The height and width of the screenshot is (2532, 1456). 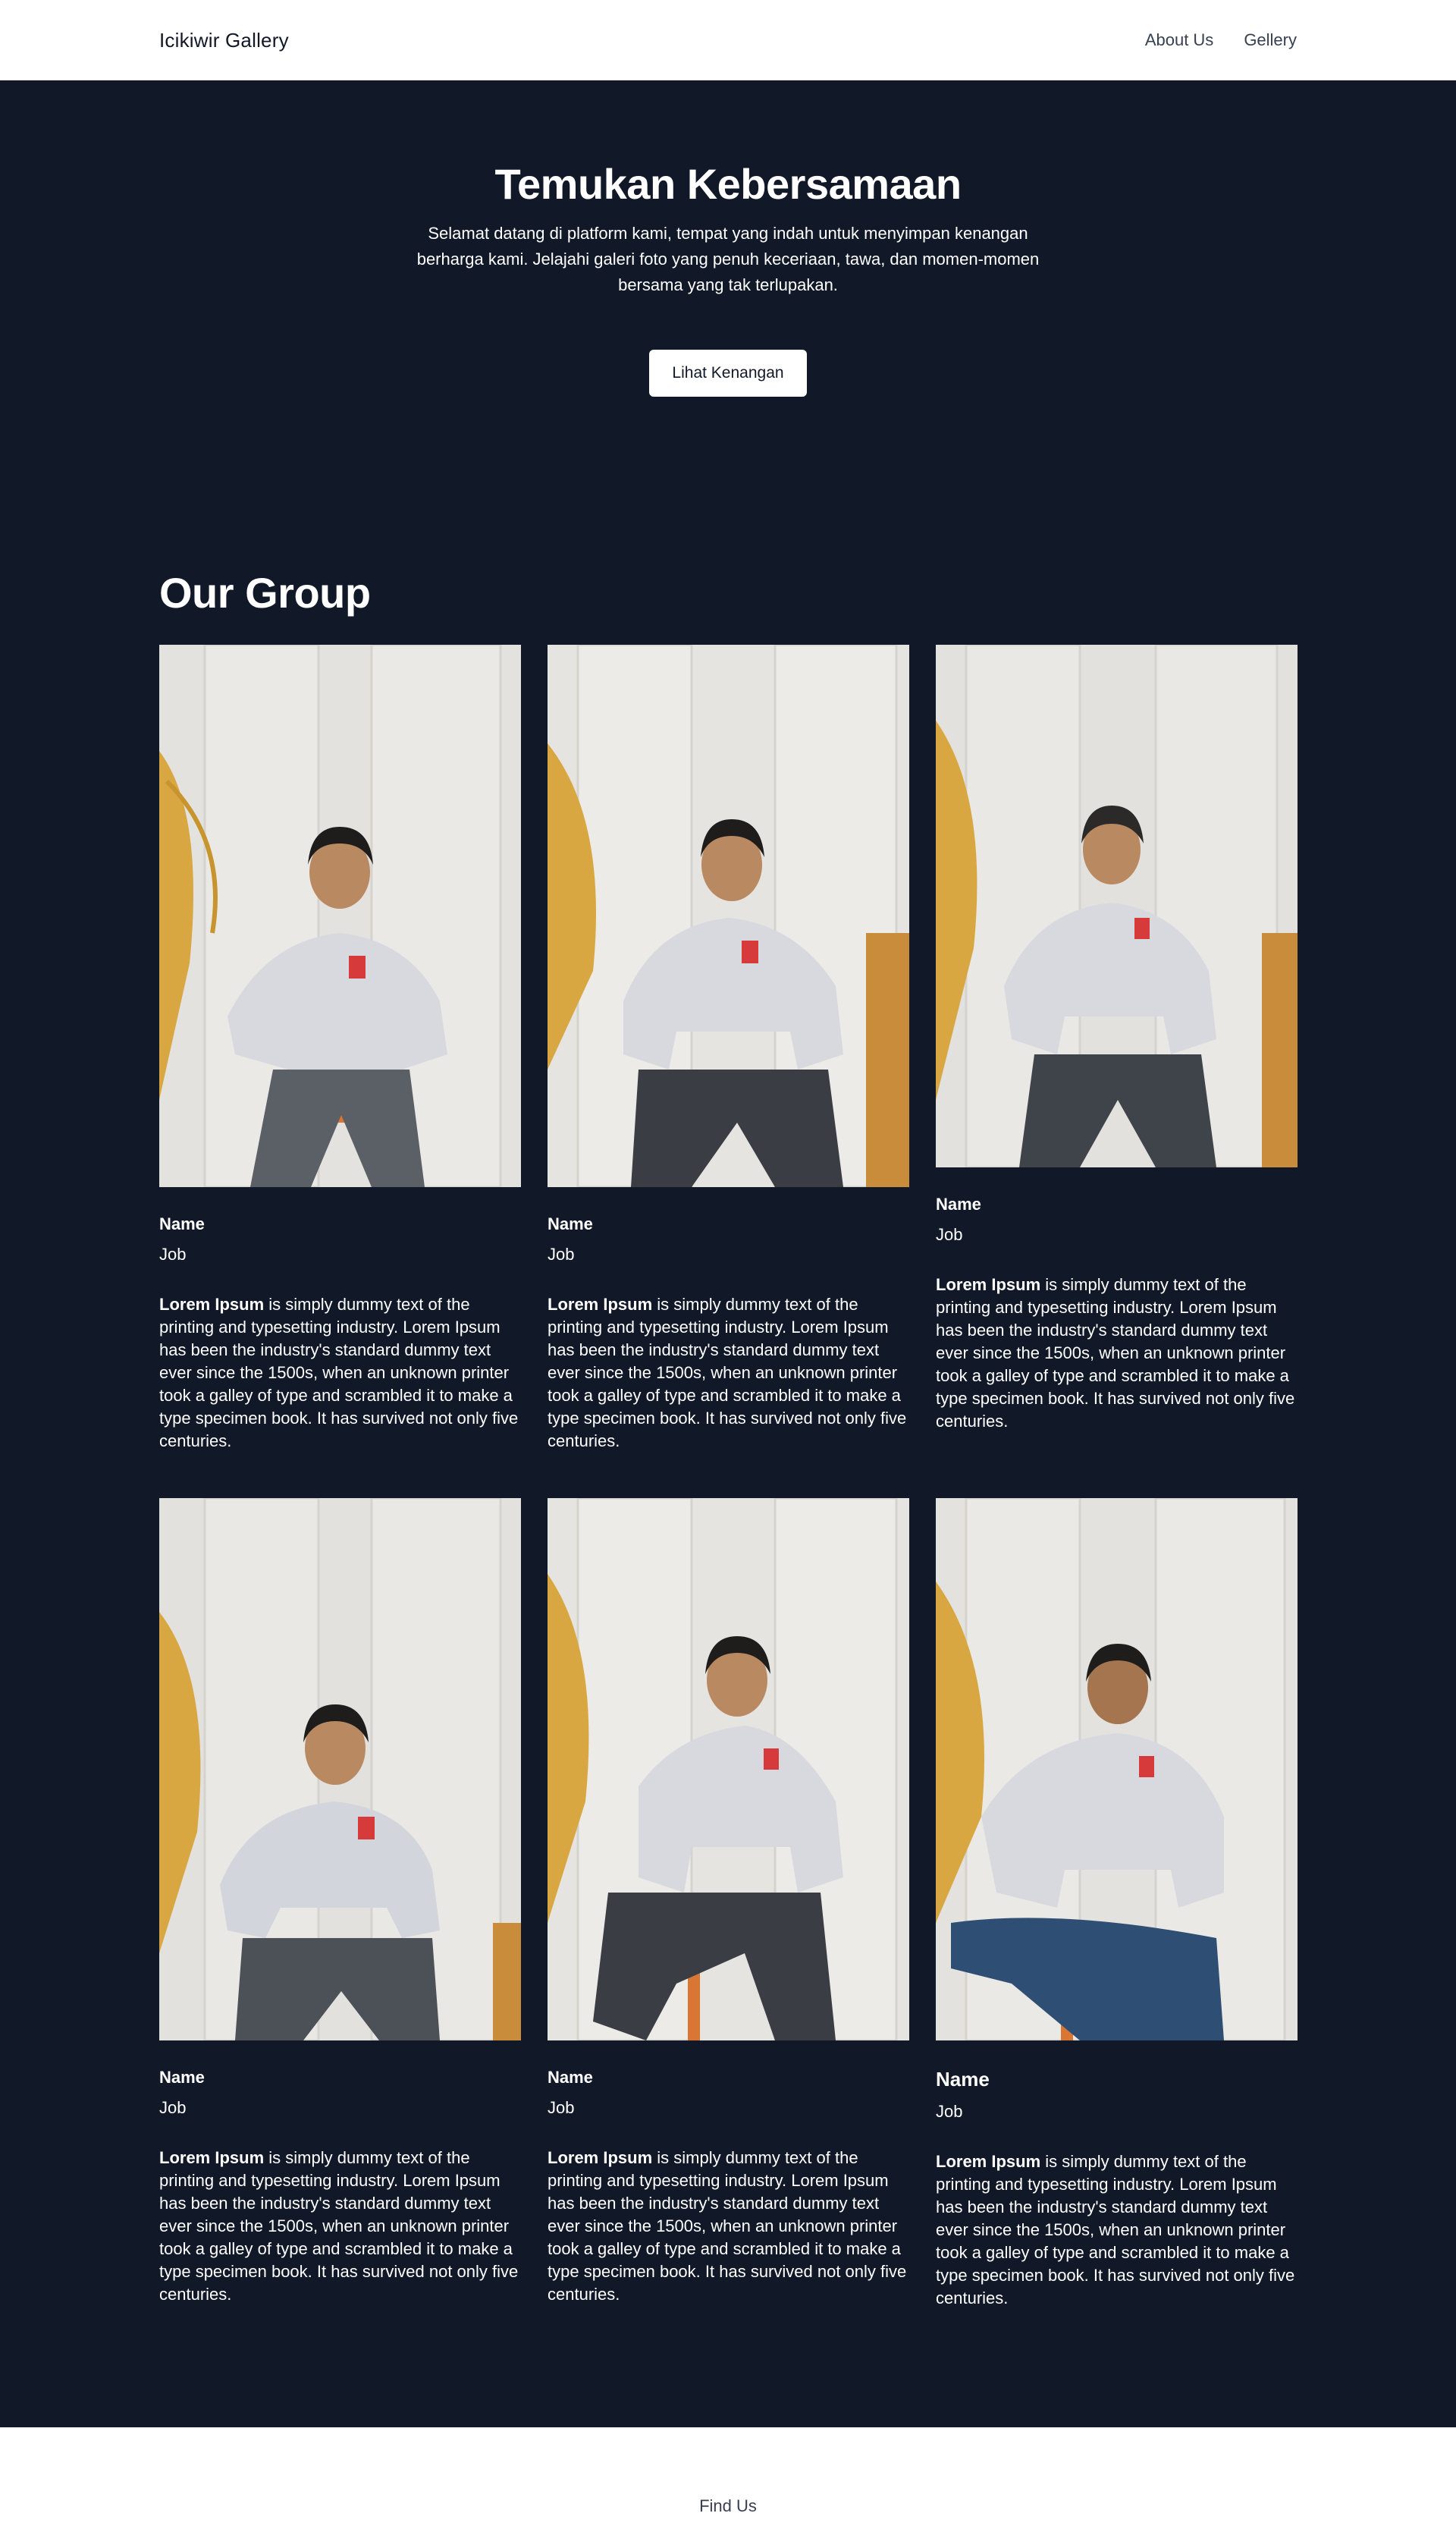 I want to click on find-us-link: Find Us, so click(x=728, y=2506).